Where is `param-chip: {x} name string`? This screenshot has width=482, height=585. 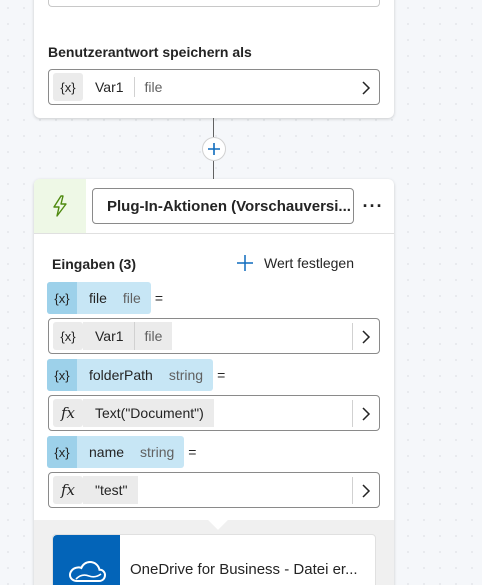 param-chip: {x} name string is located at coordinates (116, 452).